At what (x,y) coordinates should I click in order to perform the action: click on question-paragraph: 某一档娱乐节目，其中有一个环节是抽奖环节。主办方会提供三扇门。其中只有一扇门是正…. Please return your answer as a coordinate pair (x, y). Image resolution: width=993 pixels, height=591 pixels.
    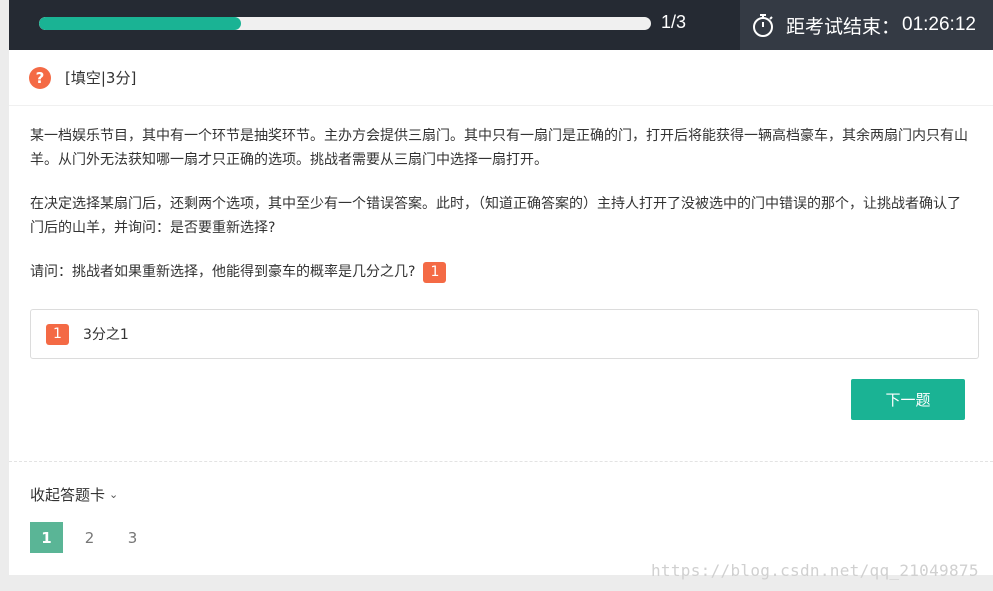
    Looking at the image, I should click on (499, 148).